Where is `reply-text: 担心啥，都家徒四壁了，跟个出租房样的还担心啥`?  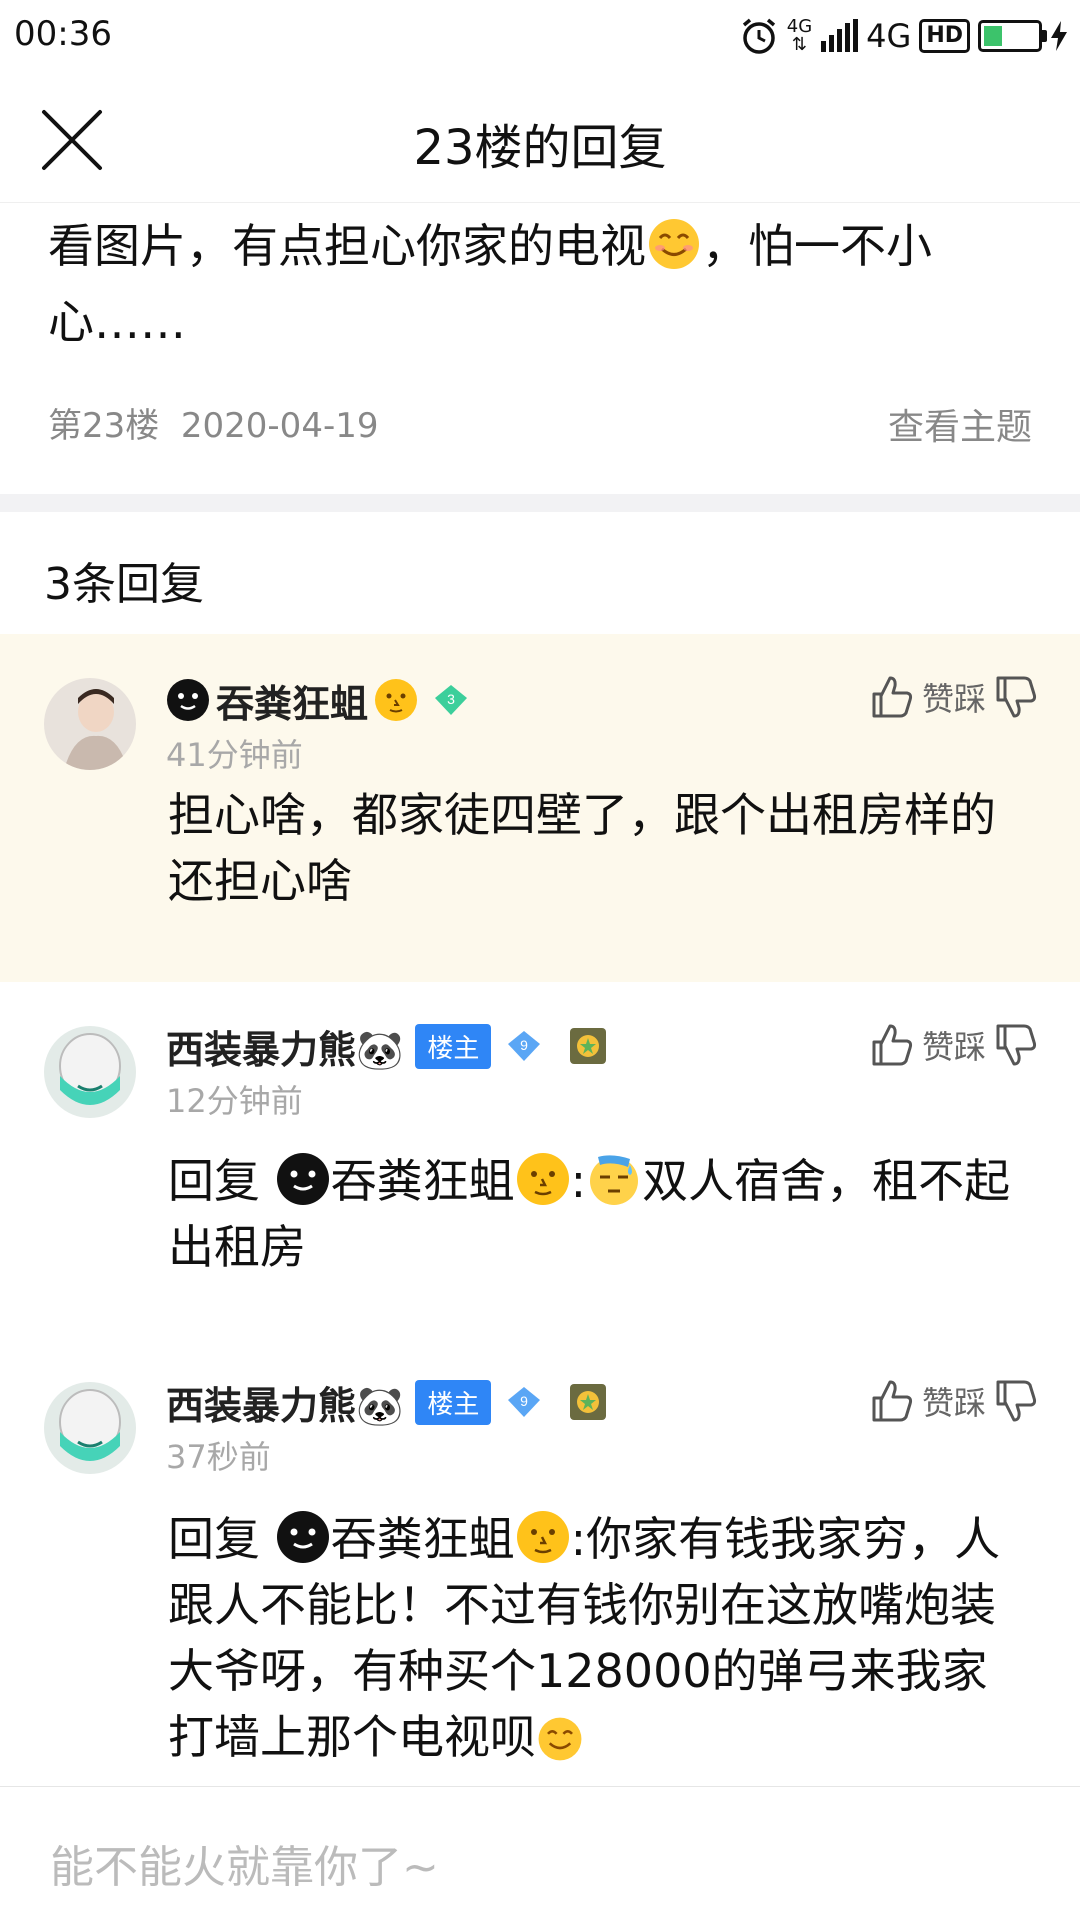
reply-text: 担心啥，都家徒四壁了，跟个出租房样的还担心啥 is located at coordinates (582, 848).